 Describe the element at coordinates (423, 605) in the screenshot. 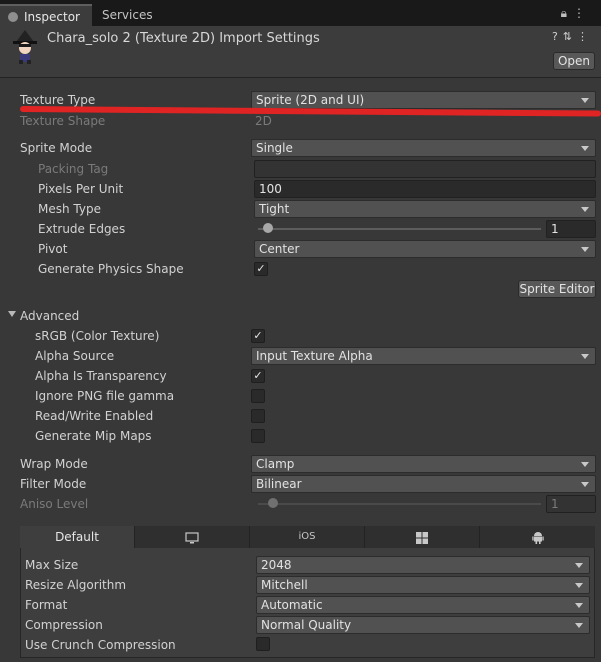

I see `format-dropdown: Automatic` at that location.